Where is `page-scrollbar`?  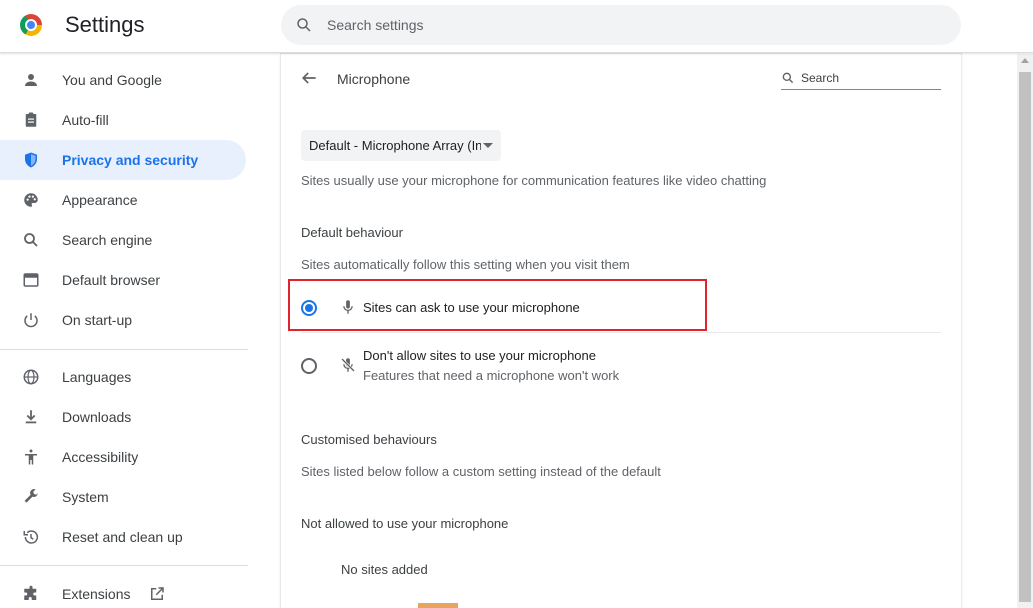
page-scrollbar is located at coordinates (1025, 331).